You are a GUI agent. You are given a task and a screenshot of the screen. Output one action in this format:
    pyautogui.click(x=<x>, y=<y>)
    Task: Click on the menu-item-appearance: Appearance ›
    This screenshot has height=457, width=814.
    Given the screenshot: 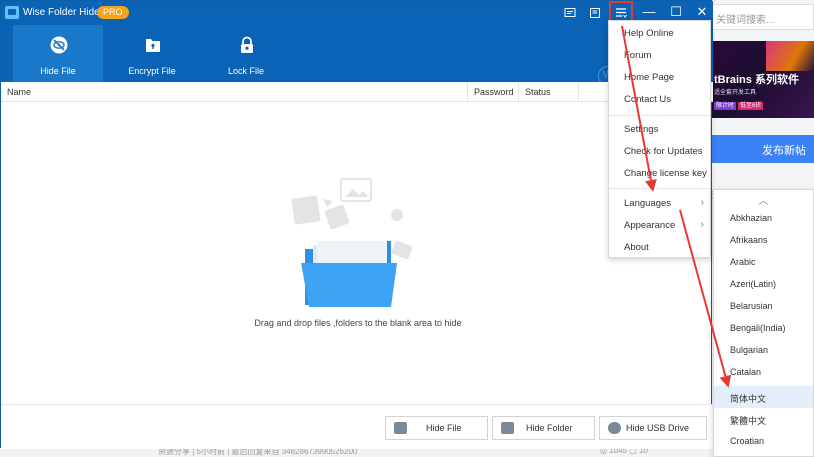 What is the action you would take?
    pyautogui.click(x=659, y=225)
    